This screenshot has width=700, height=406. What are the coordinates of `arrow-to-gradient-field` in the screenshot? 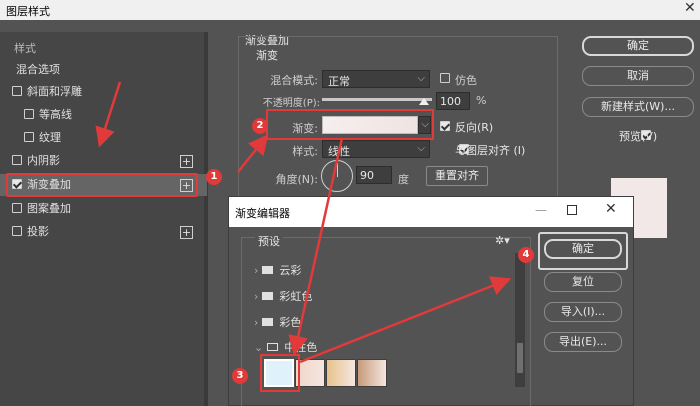 It's located at (253, 153).